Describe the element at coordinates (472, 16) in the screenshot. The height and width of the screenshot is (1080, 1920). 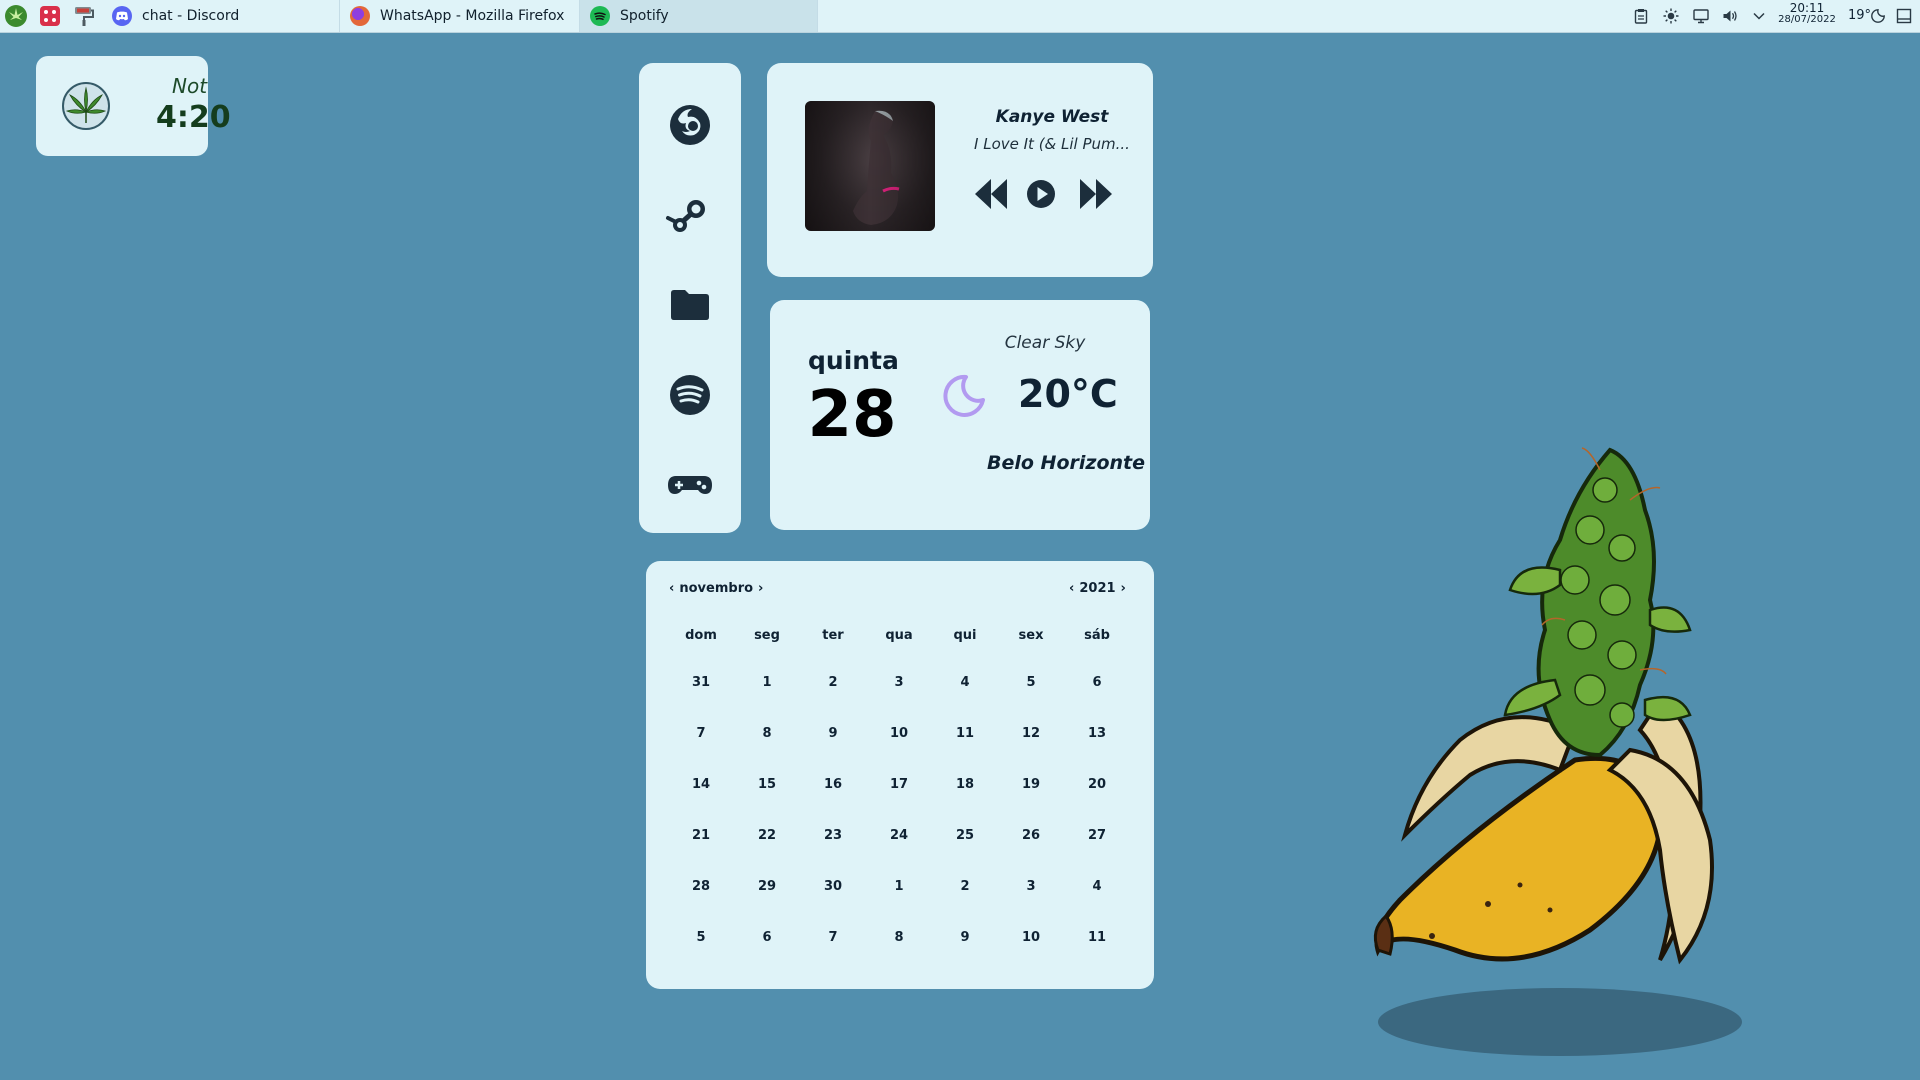
I see `task-label: WhatsApp - Mozilla Firefox` at that location.